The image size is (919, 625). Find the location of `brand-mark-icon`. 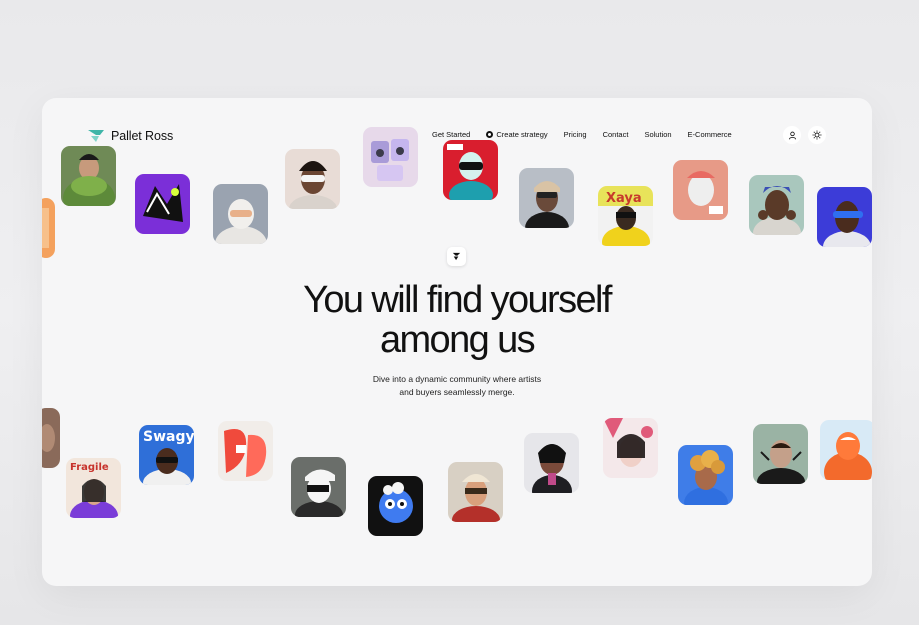

brand-mark-icon is located at coordinates (456, 256).